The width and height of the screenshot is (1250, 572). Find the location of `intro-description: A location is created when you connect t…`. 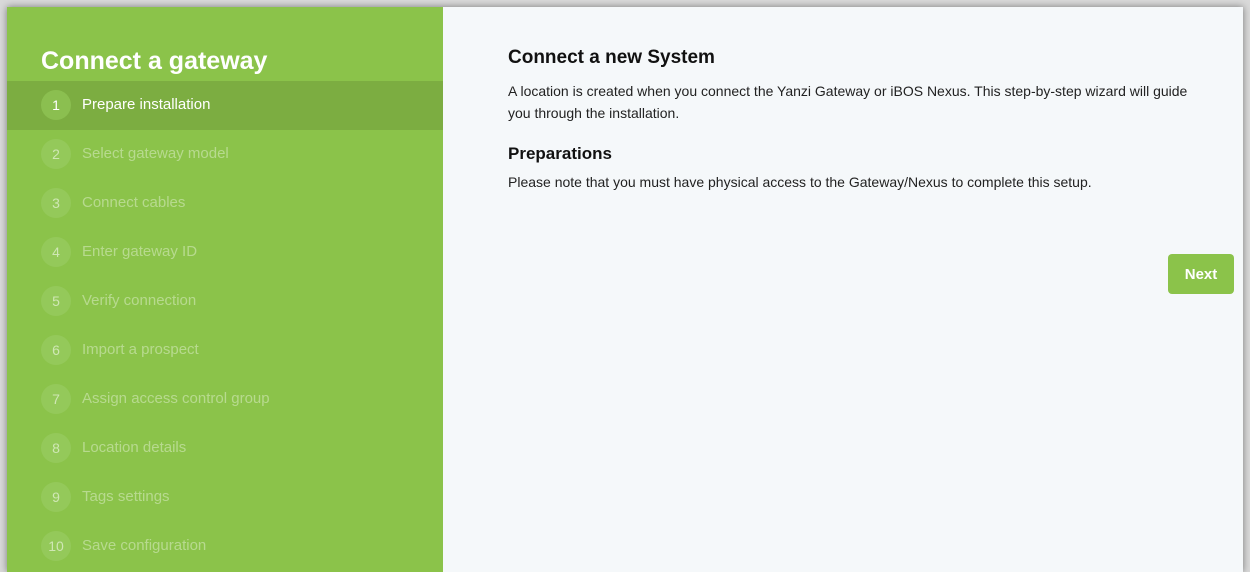

intro-description: A location is created when you connect t… is located at coordinates (848, 102).